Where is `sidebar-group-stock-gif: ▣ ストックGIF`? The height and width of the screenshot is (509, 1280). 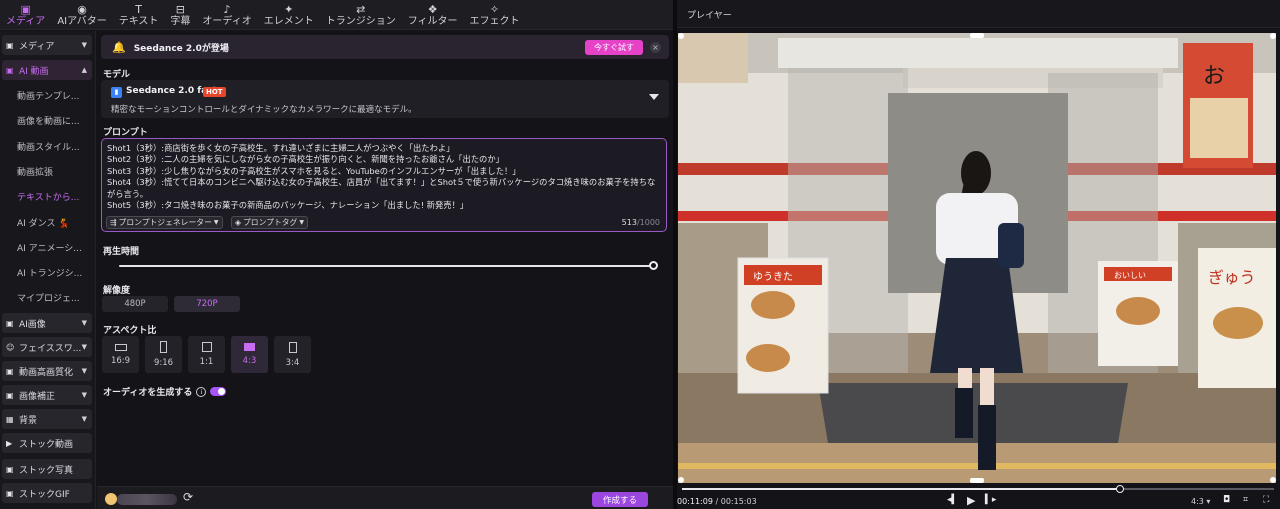 sidebar-group-stock-gif: ▣ ストックGIF is located at coordinates (47, 493).